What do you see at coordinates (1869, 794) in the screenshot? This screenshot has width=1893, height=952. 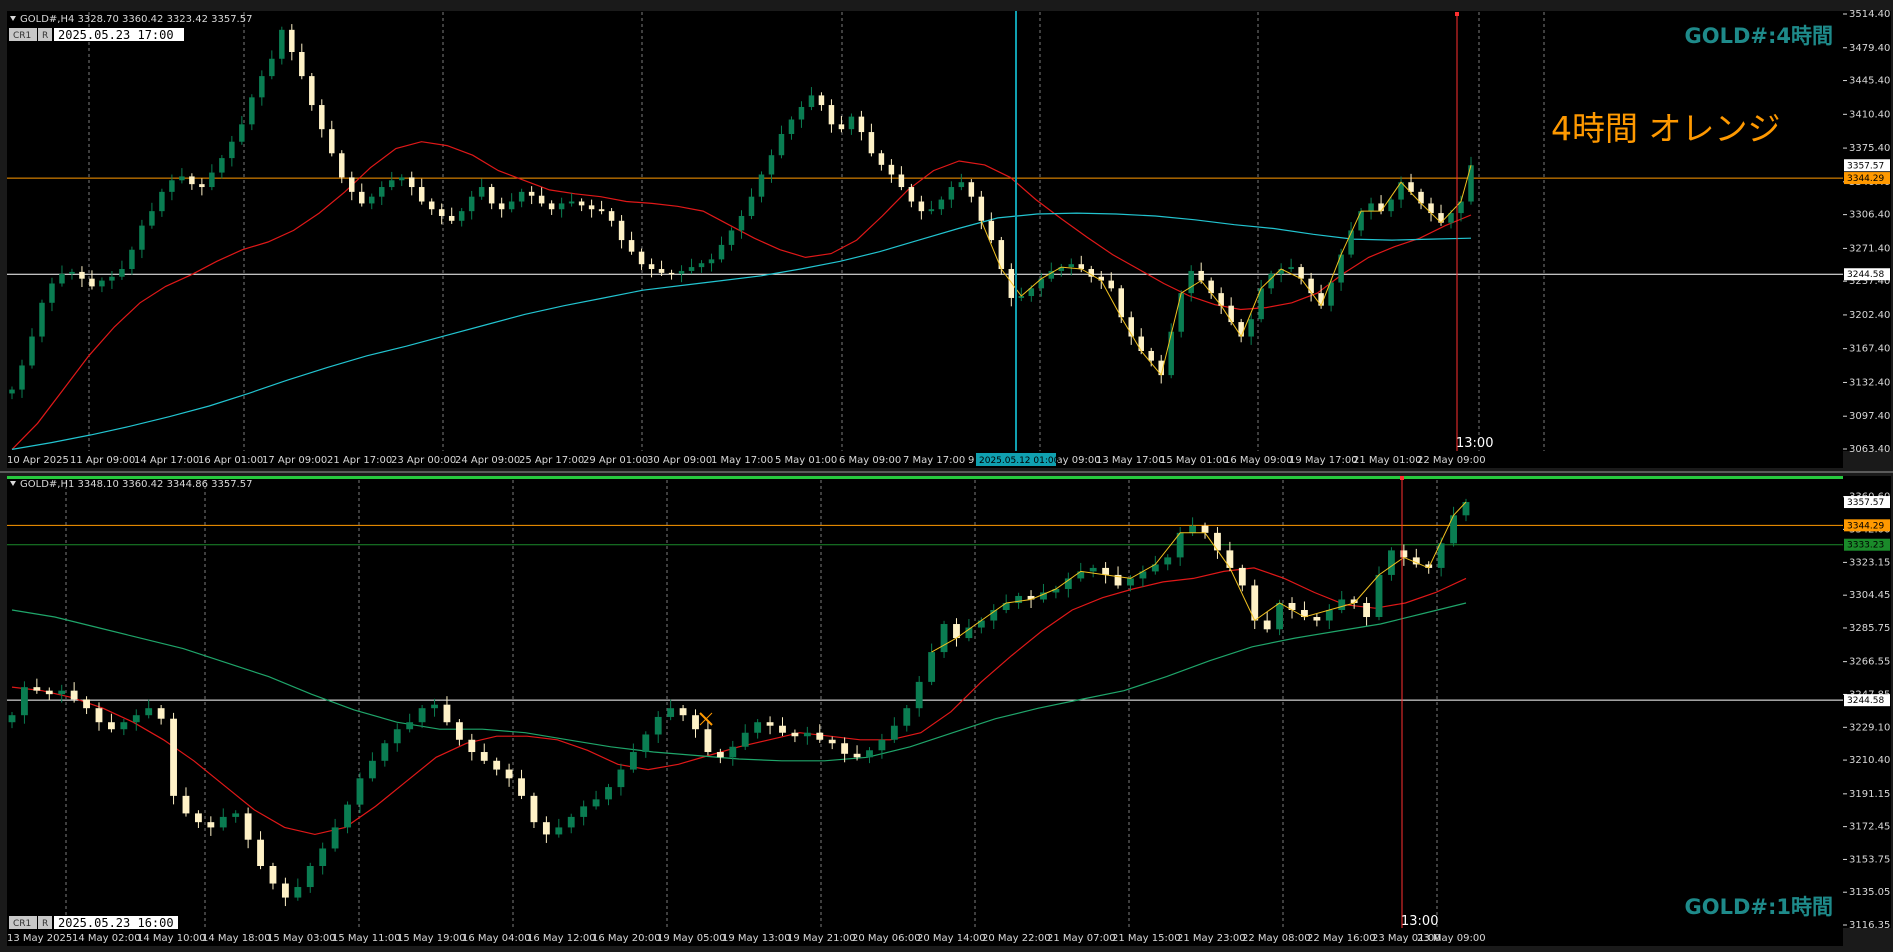 I see `h1-price-tick: 3191.15` at bounding box center [1869, 794].